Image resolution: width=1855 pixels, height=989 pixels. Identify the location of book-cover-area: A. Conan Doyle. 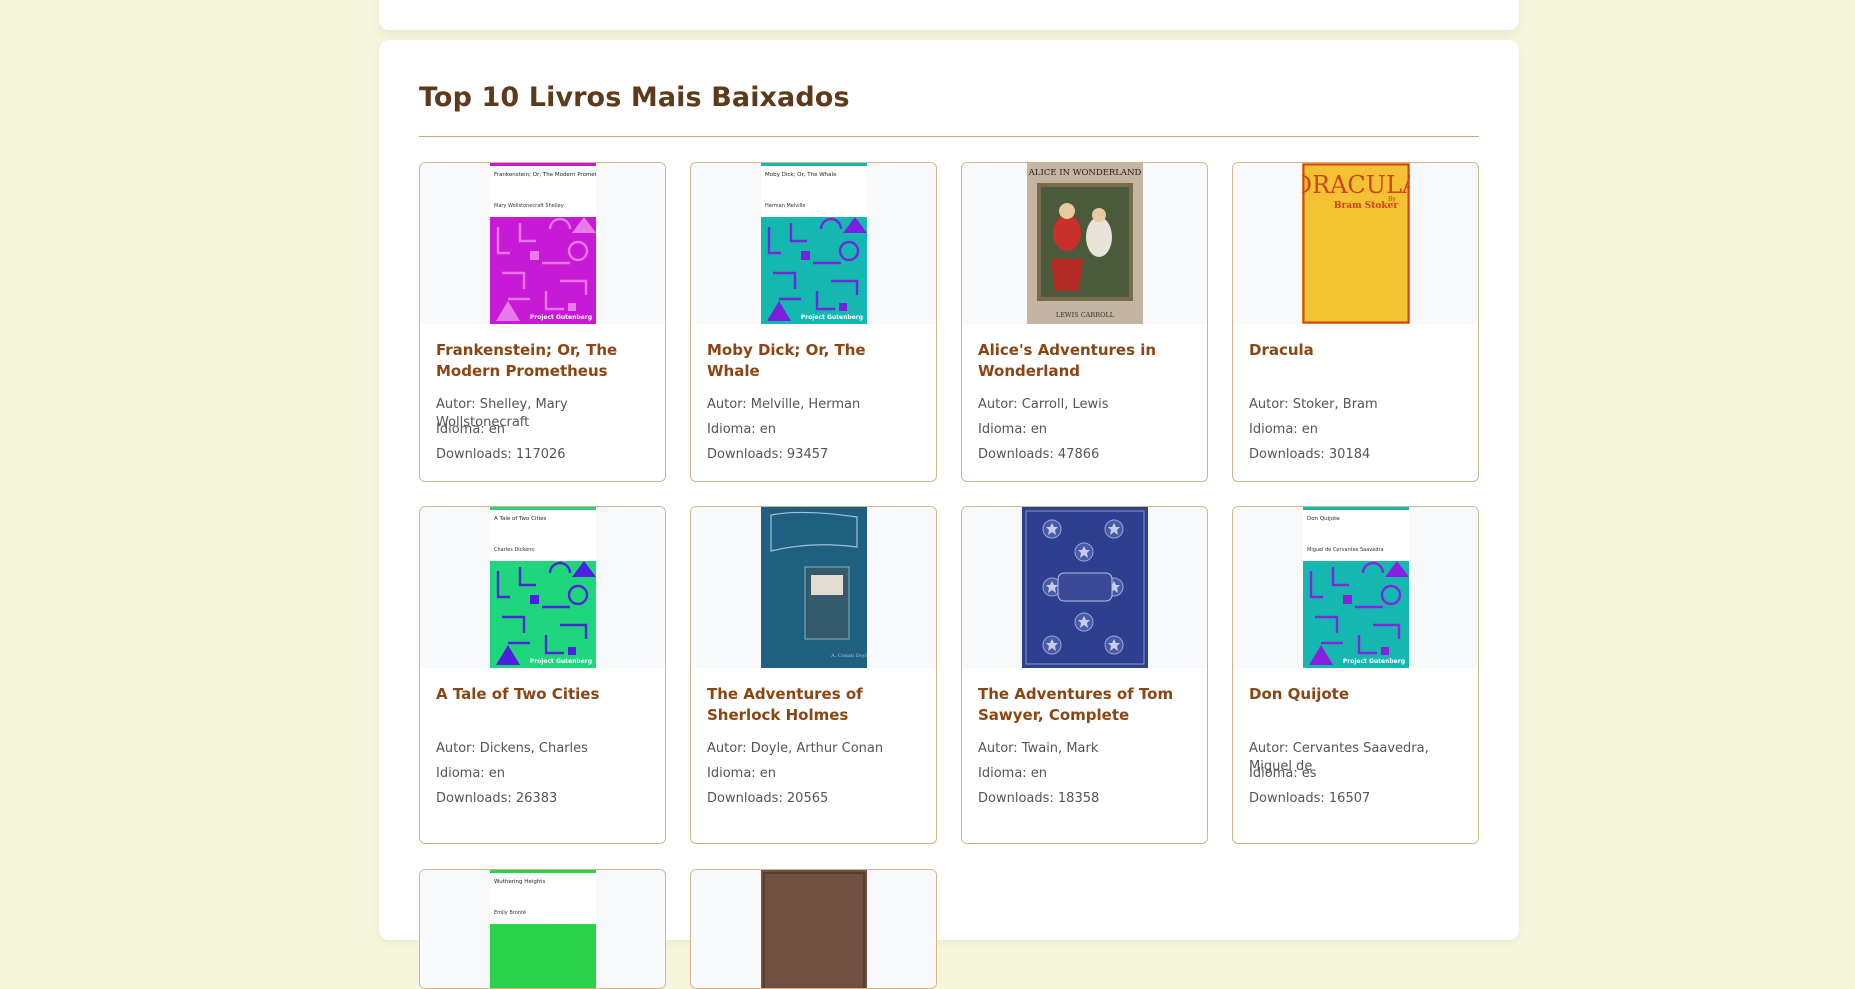
(813, 587).